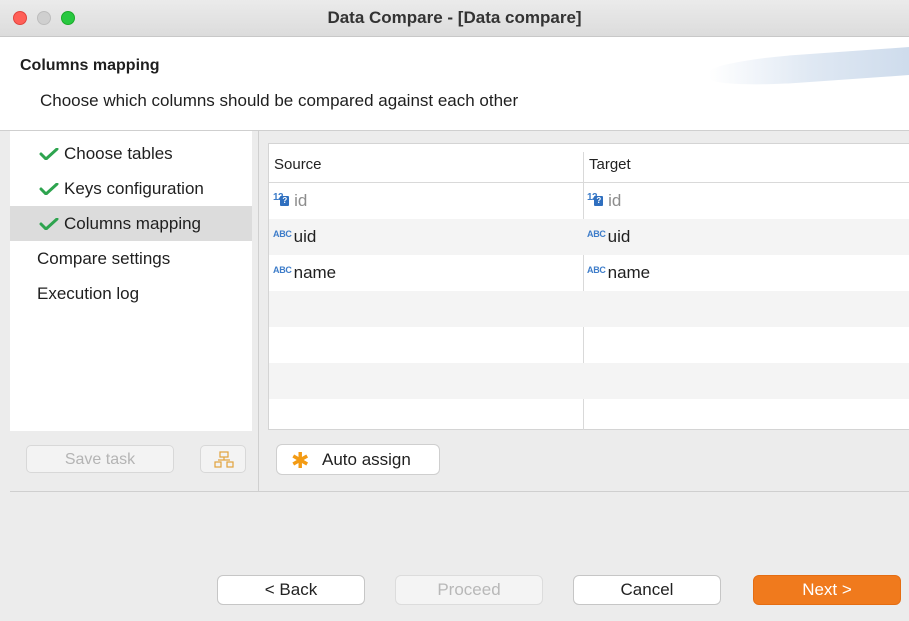 This screenshot has height=621, width=909. I want to click on save-task-options-button, so click(223, 459).